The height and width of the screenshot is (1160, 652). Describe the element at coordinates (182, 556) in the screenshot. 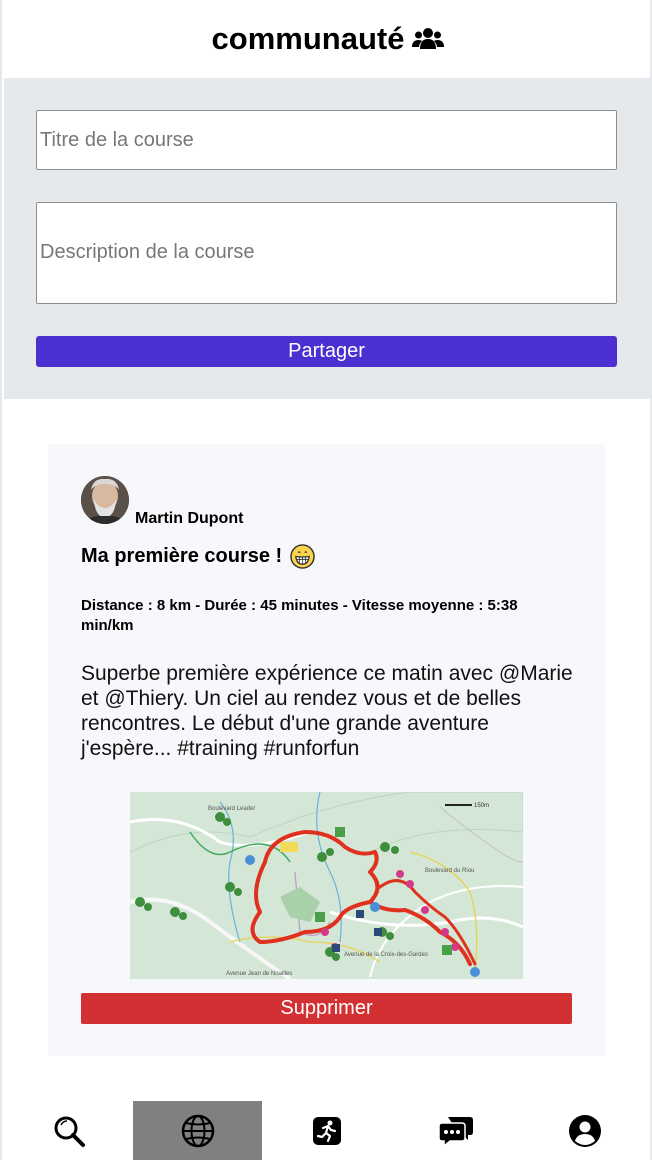

I see `post-title-text: Ma première course !` at that location.